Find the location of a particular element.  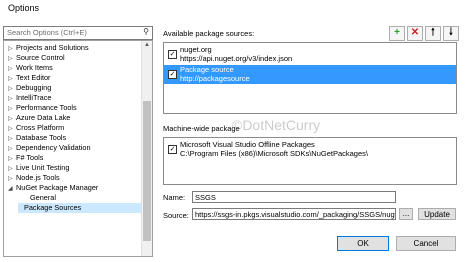

search-options-input: Search Options (Ctrl+E) ⚲ is located at coordinates (78, 33).